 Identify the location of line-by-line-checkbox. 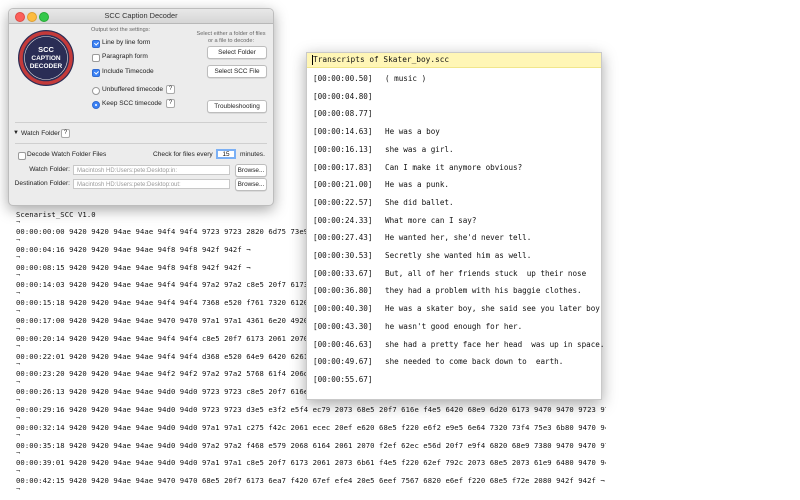
(96, 44).